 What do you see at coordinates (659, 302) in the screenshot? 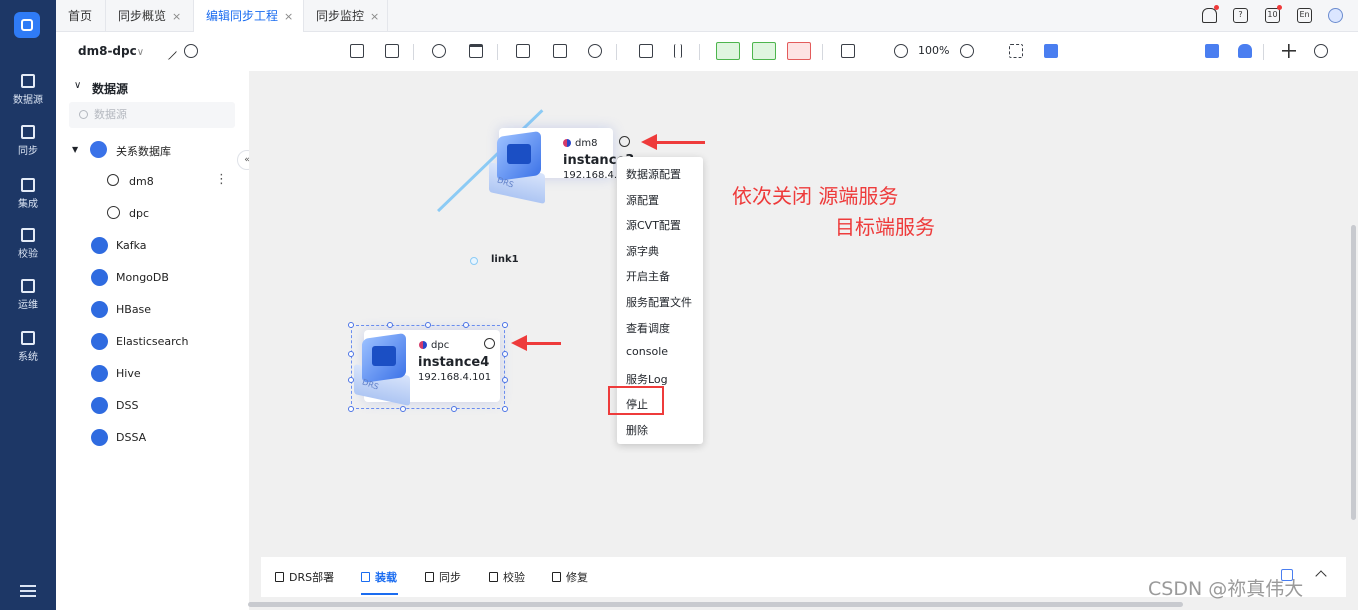
I see `menu-item-service-config-file: 服务配置文件` at bounding box center [659, 302].